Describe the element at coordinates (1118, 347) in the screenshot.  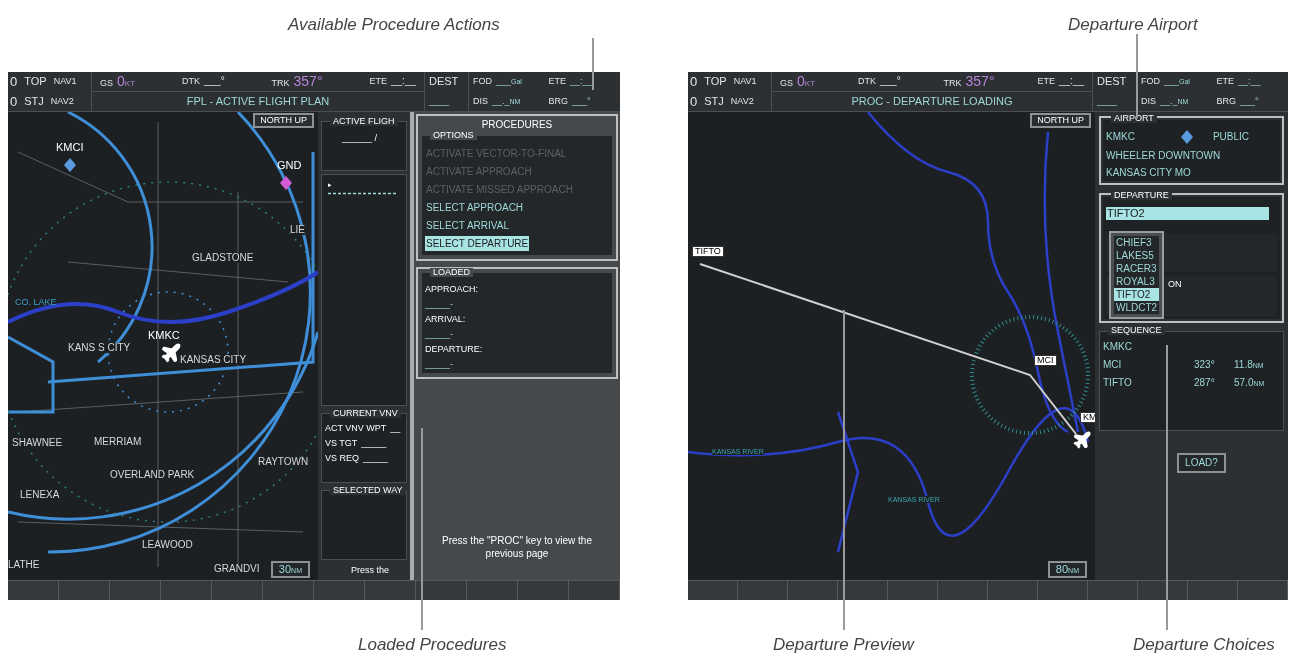
I see `sequence-waypoint: KMKC` at that location.